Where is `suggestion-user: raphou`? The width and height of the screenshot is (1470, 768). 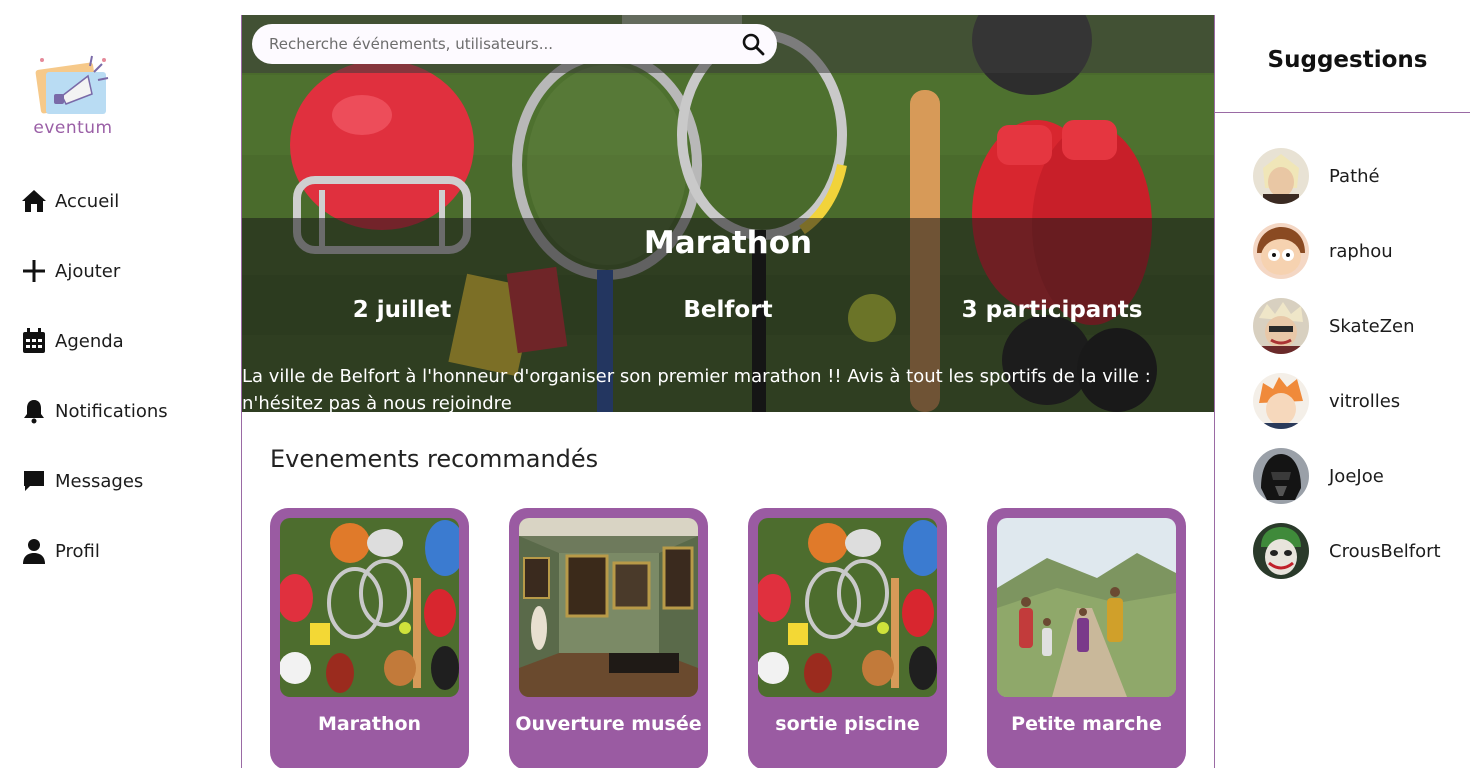
suggestion-user: raphou is located at coordinates (1347, 251).